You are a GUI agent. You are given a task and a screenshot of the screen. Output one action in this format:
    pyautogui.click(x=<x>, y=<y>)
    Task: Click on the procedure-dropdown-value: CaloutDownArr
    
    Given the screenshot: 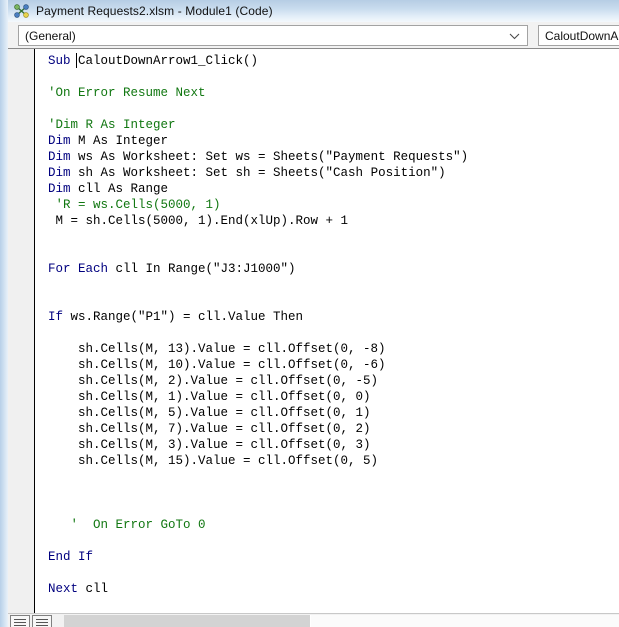 What is the action you would take?
    pyautogui.click(x=582, y=35)
    